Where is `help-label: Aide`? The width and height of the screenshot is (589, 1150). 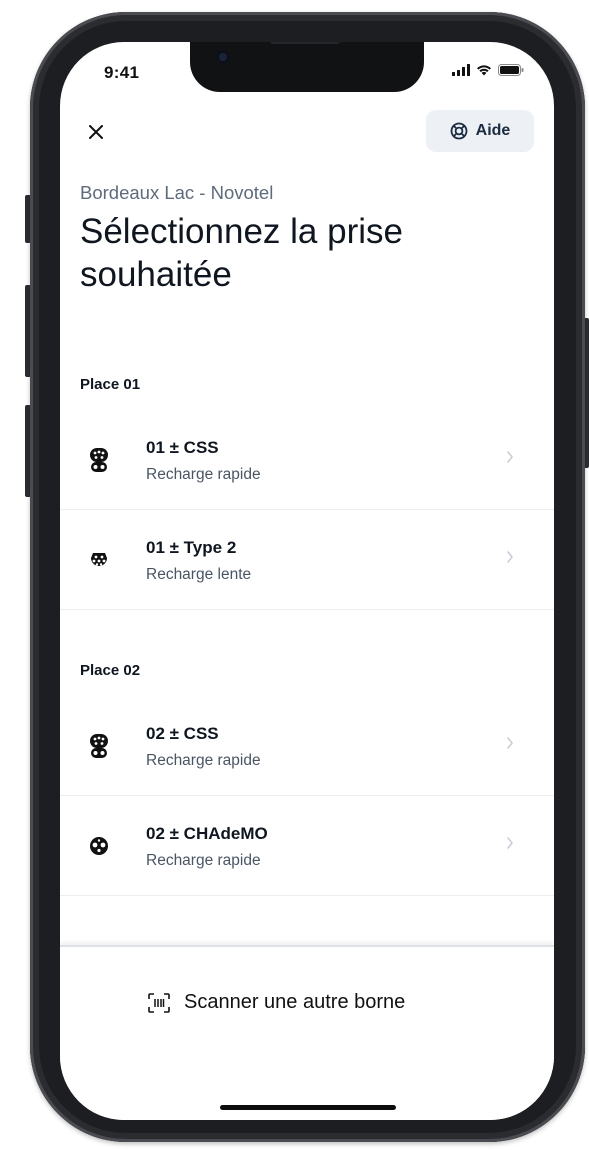 help-label: Aide is located at coordinates (493, 130).